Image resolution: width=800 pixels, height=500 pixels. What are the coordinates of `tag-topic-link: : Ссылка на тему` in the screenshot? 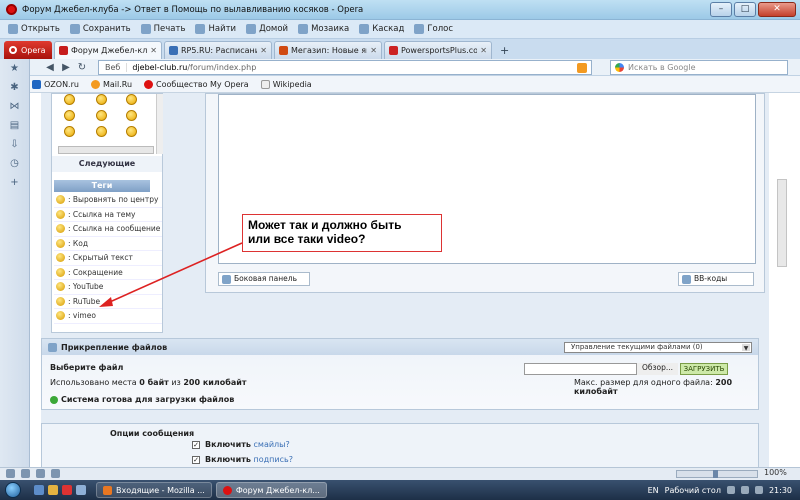 It's located at (108, 215).